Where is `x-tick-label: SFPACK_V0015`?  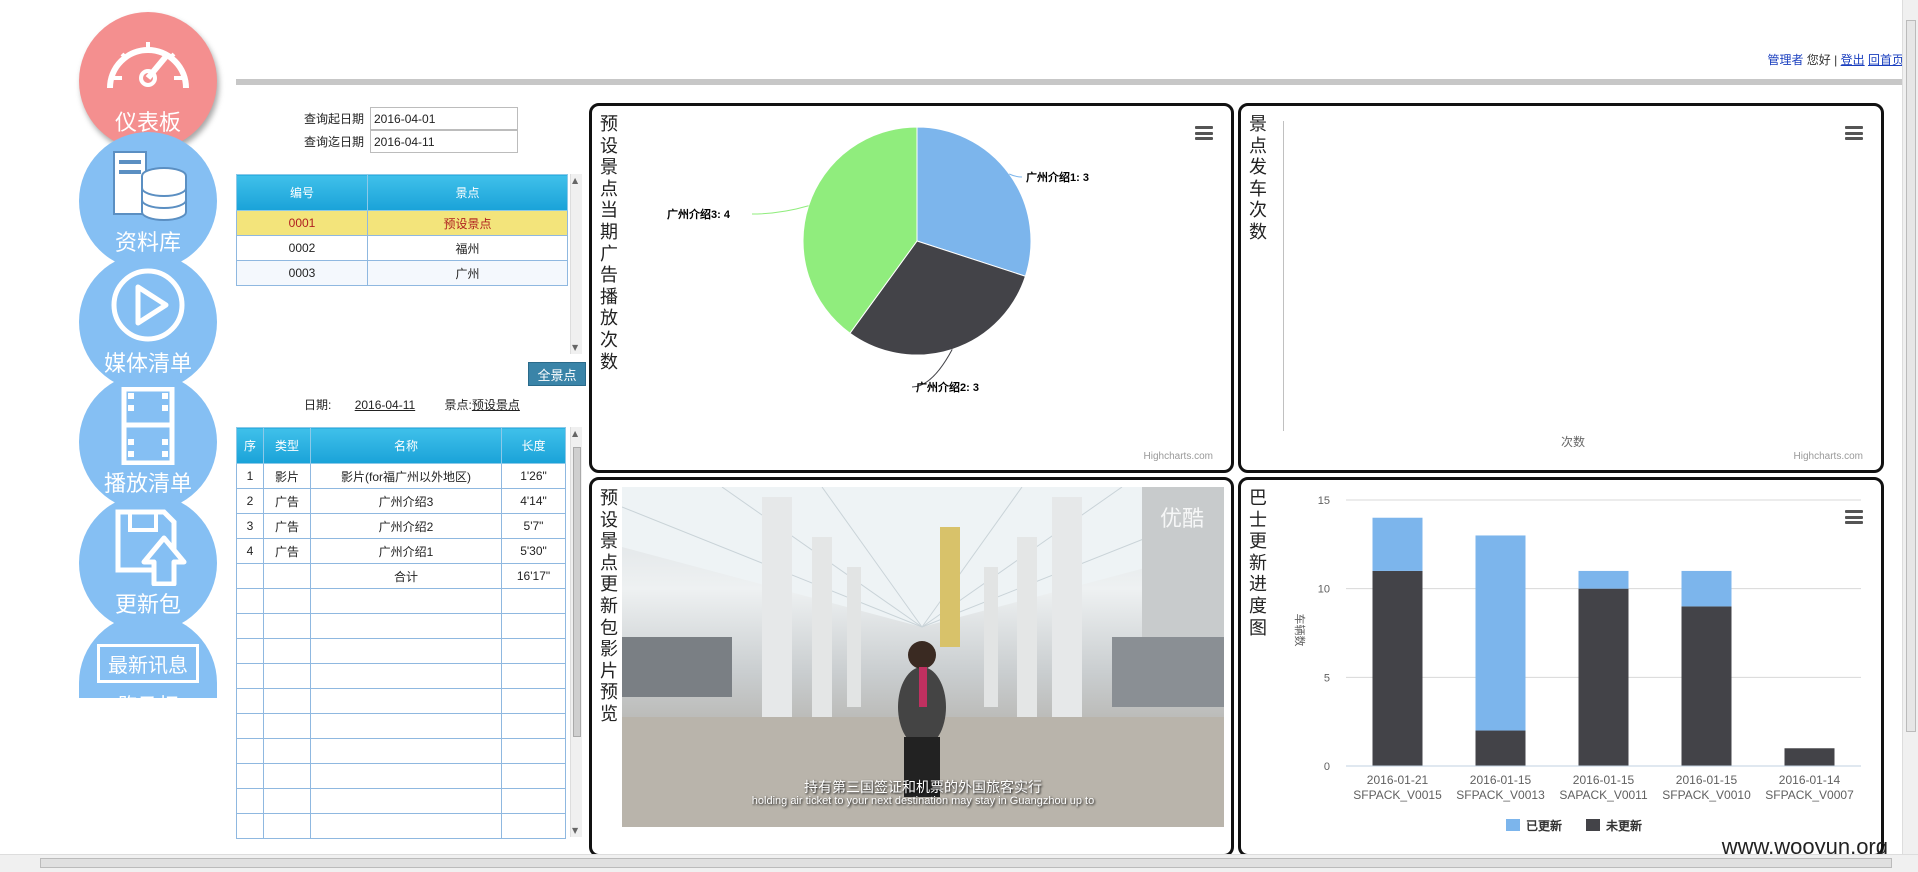
x-tick-label: SFPACK_V0015 is located at coordinates (1397, 795).